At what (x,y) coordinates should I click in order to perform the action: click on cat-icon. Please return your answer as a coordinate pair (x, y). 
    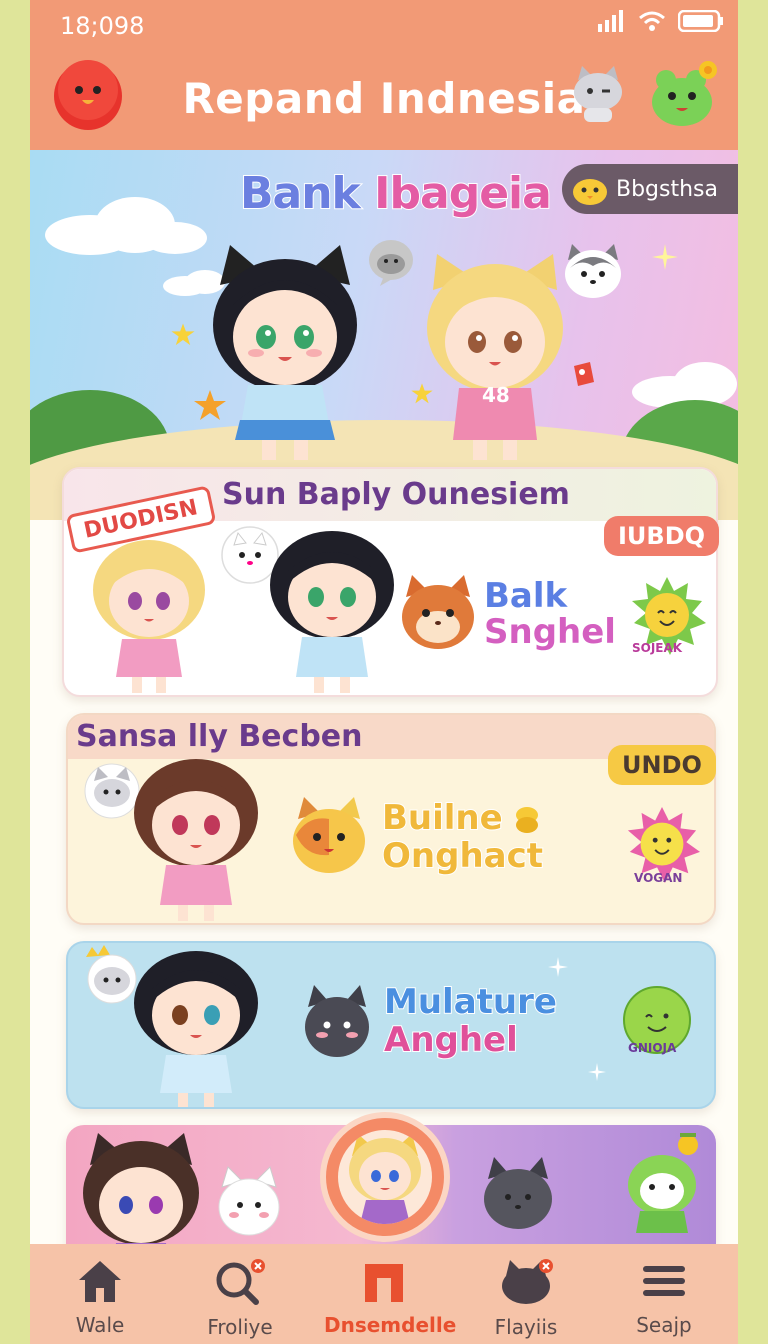
    Looking at the image, I should click on (527, 1281).